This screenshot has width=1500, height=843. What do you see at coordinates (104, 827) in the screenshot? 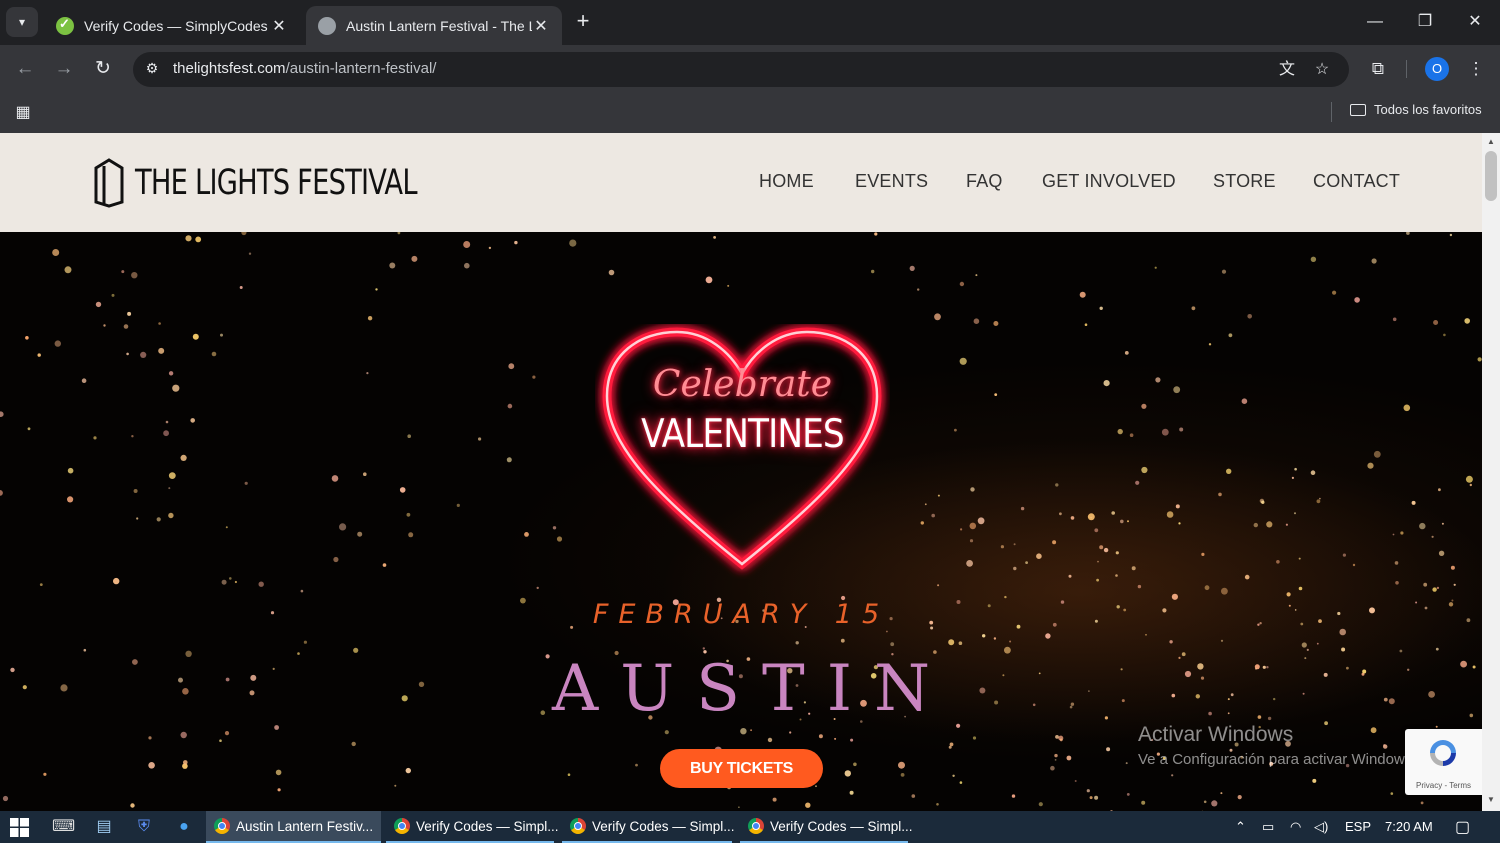
I see `notepad-icon: ▤` at bounding box center [104, 827].